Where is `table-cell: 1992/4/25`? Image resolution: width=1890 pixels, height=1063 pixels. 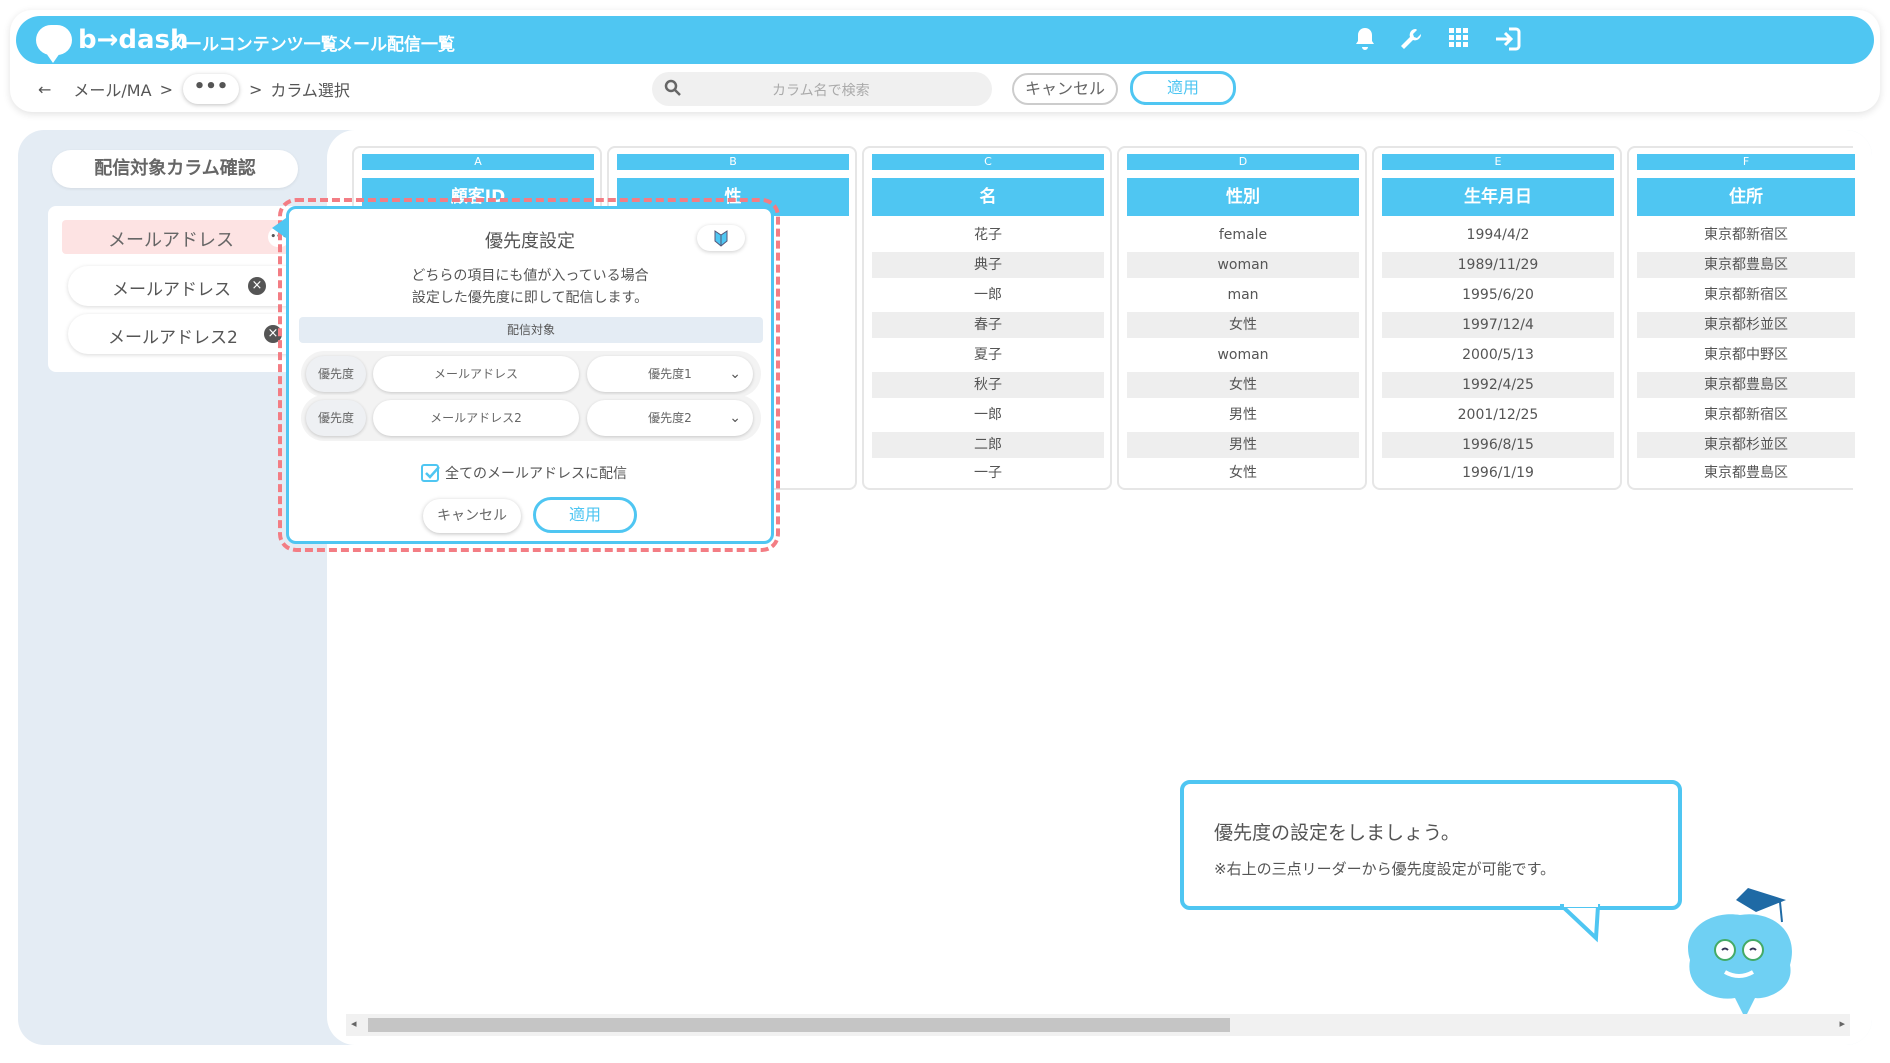 table-cell: 1992/4/25 is located at coordinates (1498, 385).